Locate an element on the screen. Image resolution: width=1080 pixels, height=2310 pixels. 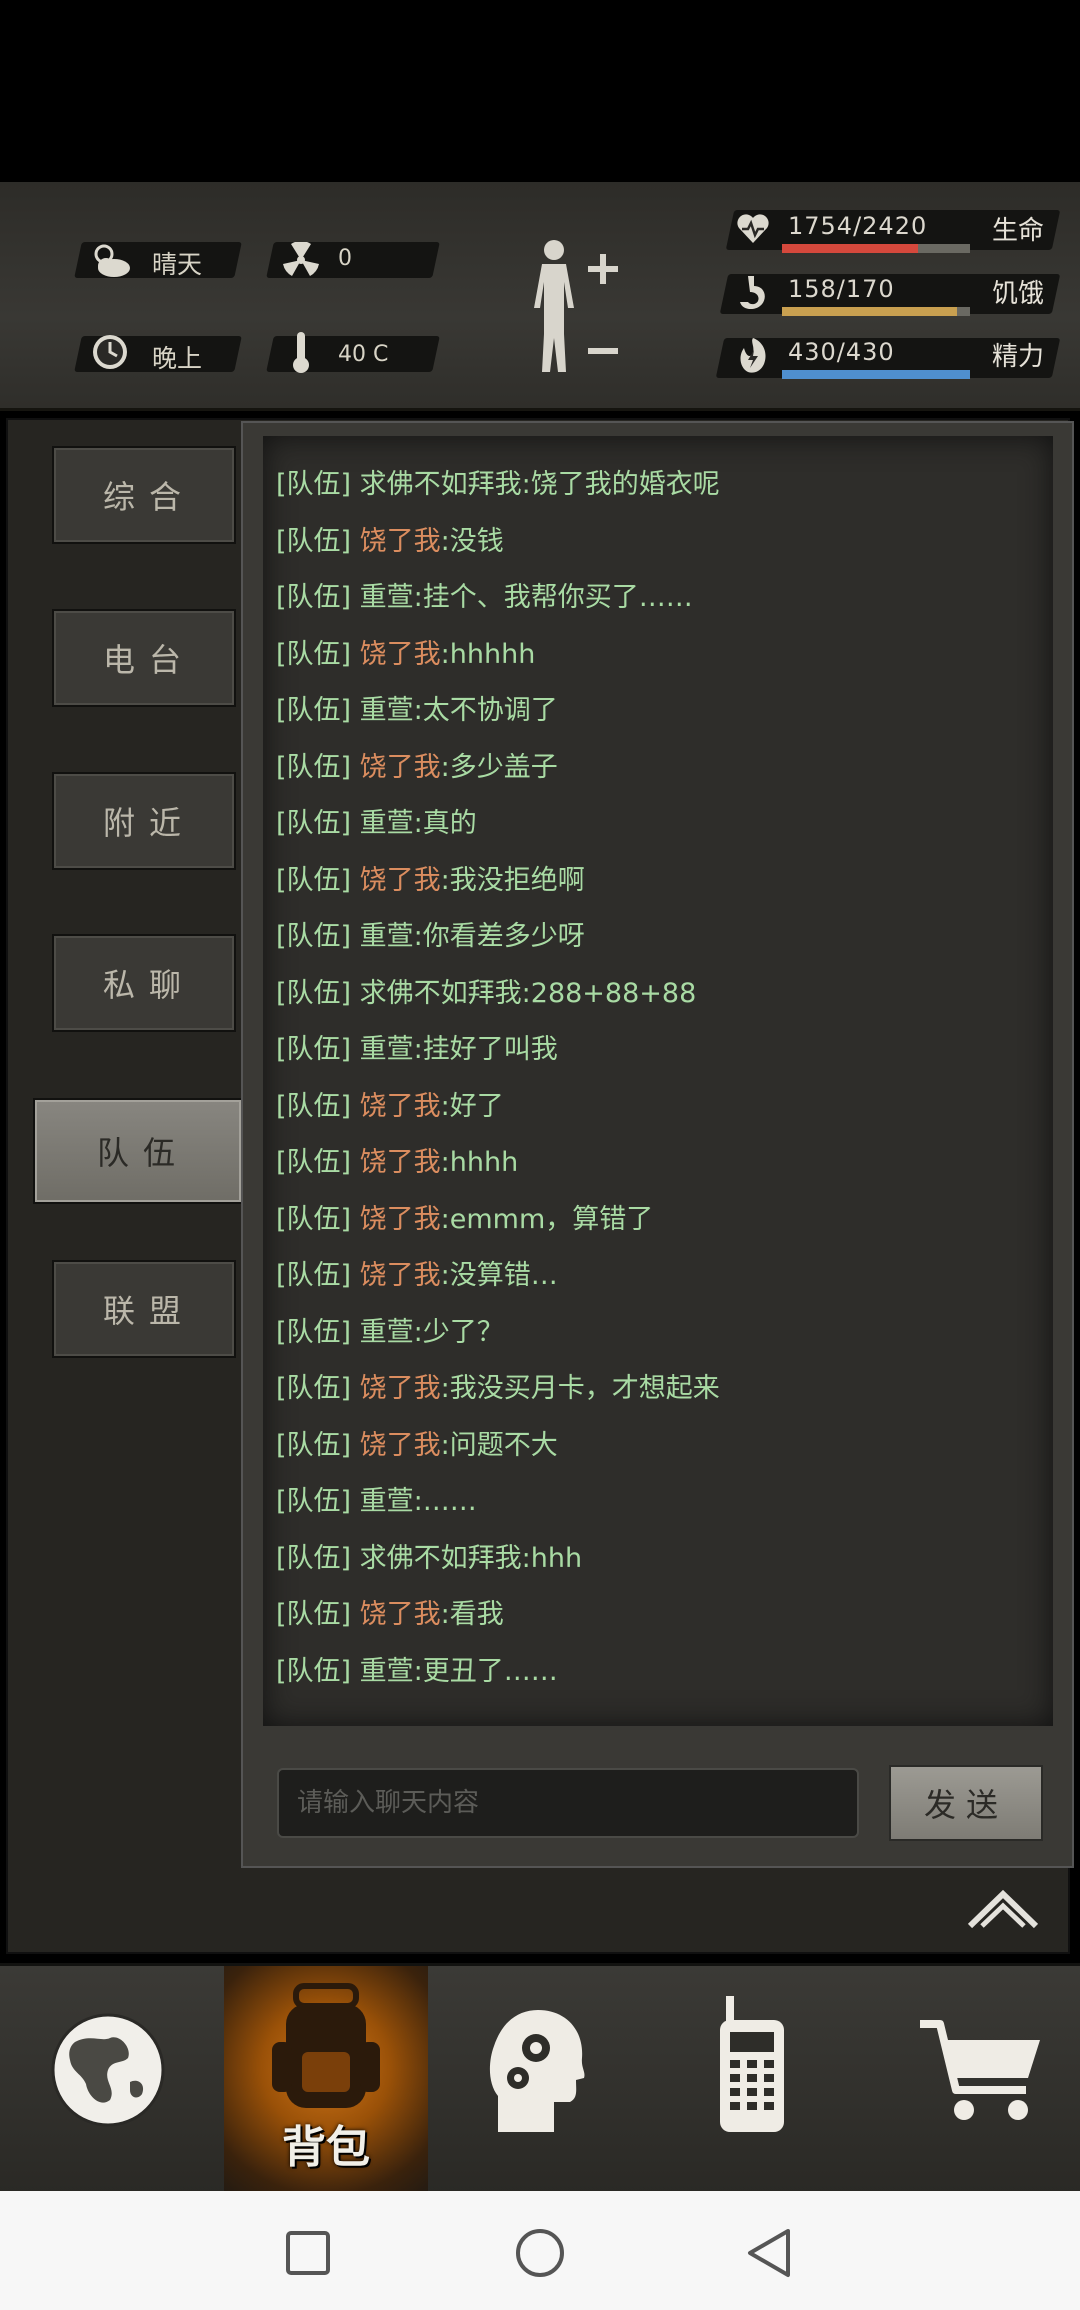
radiation-value: 0 is located at coordinates (345, 258).